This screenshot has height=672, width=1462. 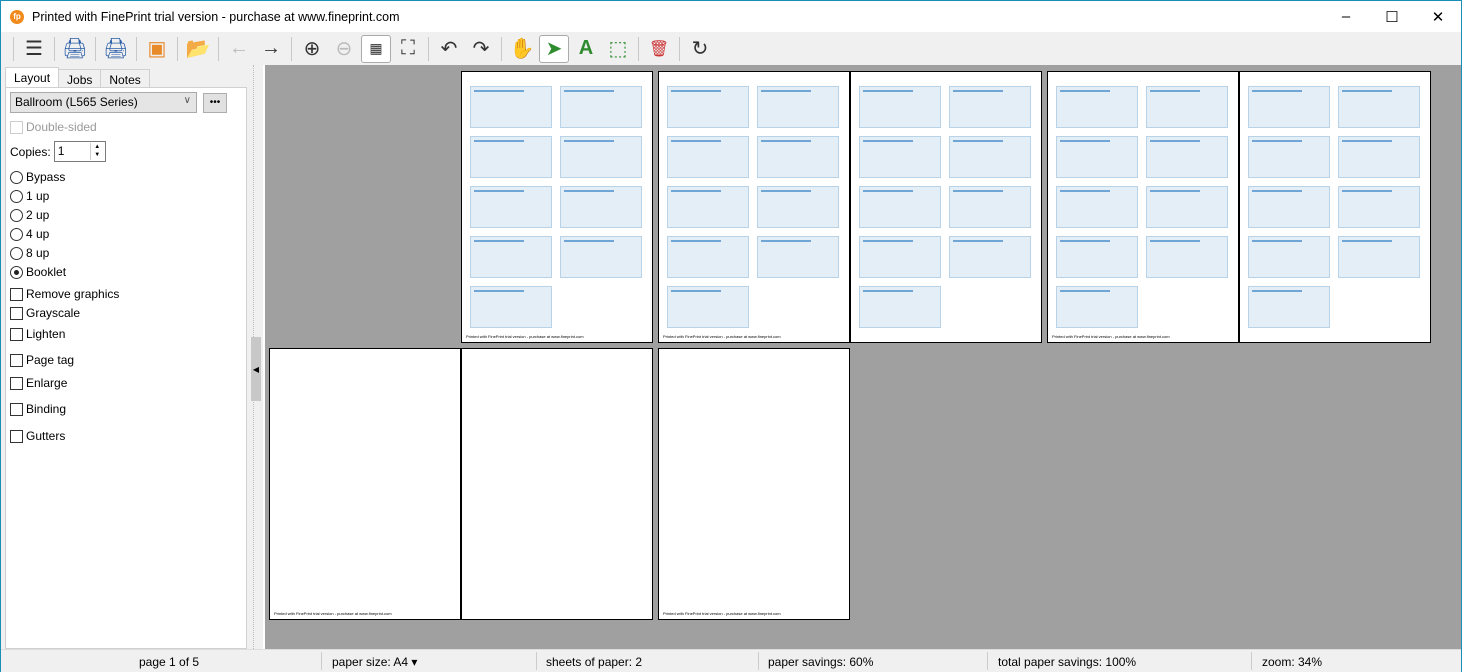 I want to click on fit-page-icon: ⛶, so click(x=408, y=49).